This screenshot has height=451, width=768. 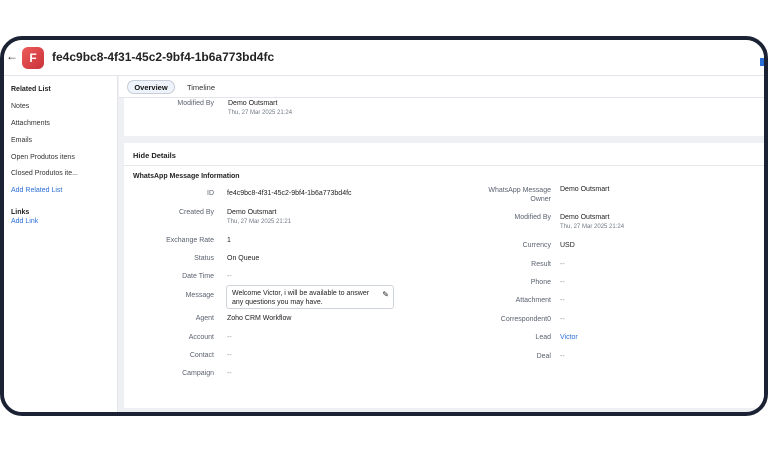 What do you see at coordinates (562, 300) in the screenshot?
I see `attachment-value: --` at bounding box center [562, 300].